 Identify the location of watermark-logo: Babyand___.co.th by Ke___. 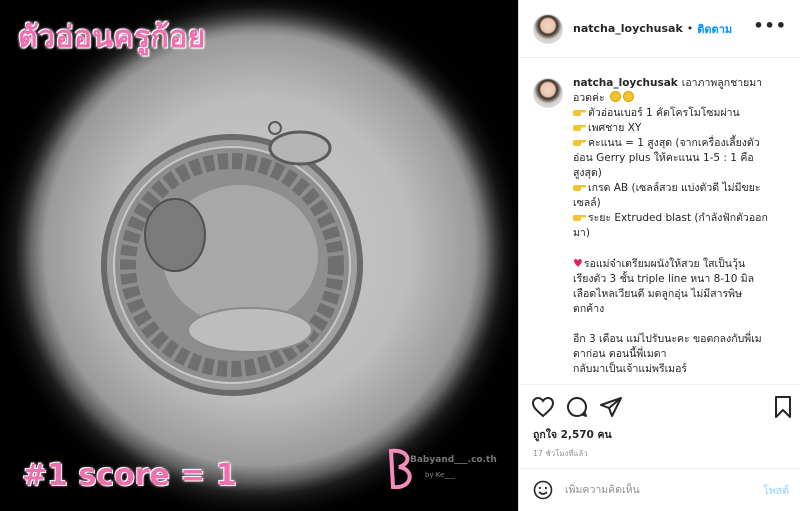
(447, 470).